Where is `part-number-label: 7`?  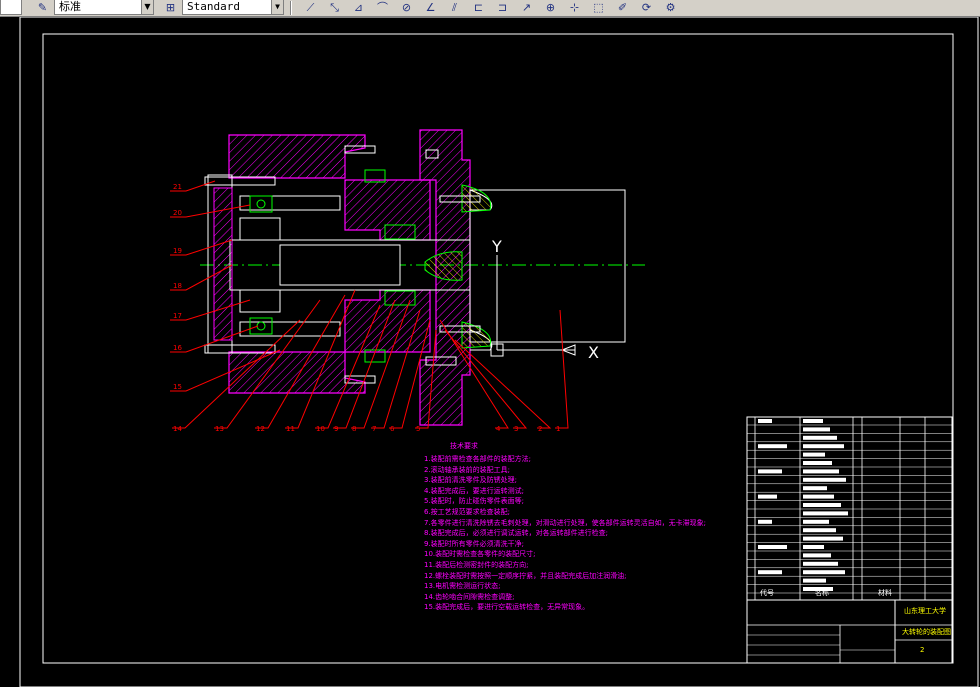
part-number-label: 7 is located at coordinates (374, 429).